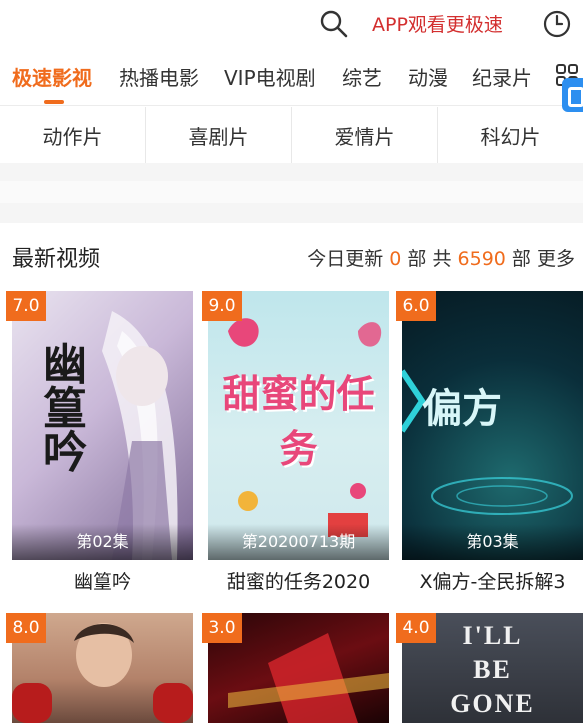 The image size is (583, 723). Describe the element at coordinates (60, 407) in the screenshot. I see `poster-title-art: 幽篁吟` at that location.